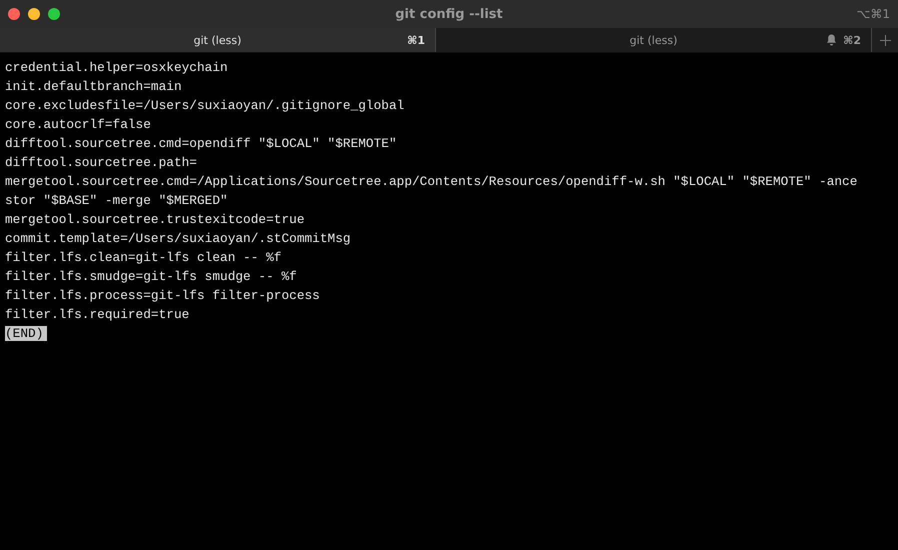 The image size is (898, 550). What do you see at coordinates (93, 86) in the screenshot?
I see `output-line: init.defaultbranch=main` at bounding box center [93, 86].